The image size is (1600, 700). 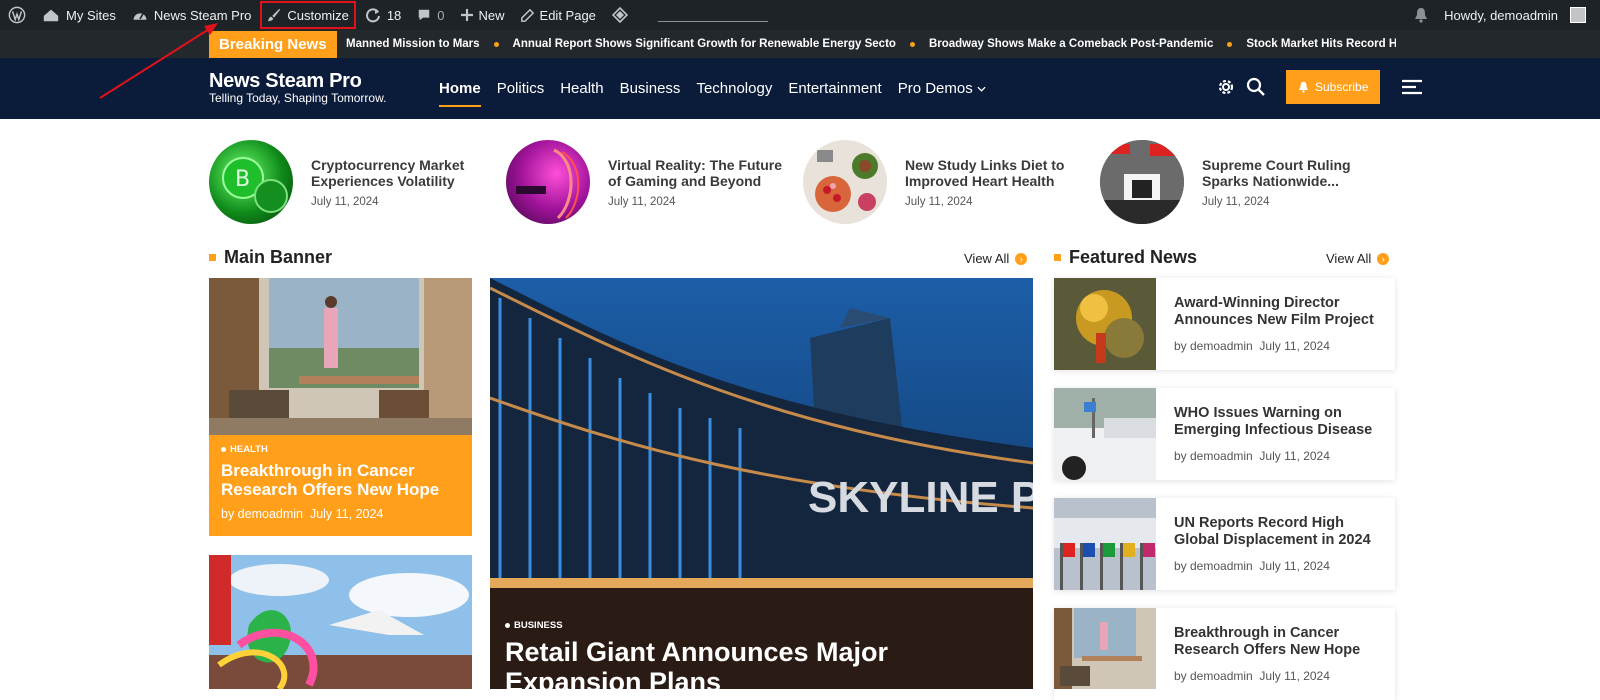 What do you see at coordinates (996, 258) in the screenshot?
I see `main-banner-view-all: View All ›` at bounding box center [996, 258].